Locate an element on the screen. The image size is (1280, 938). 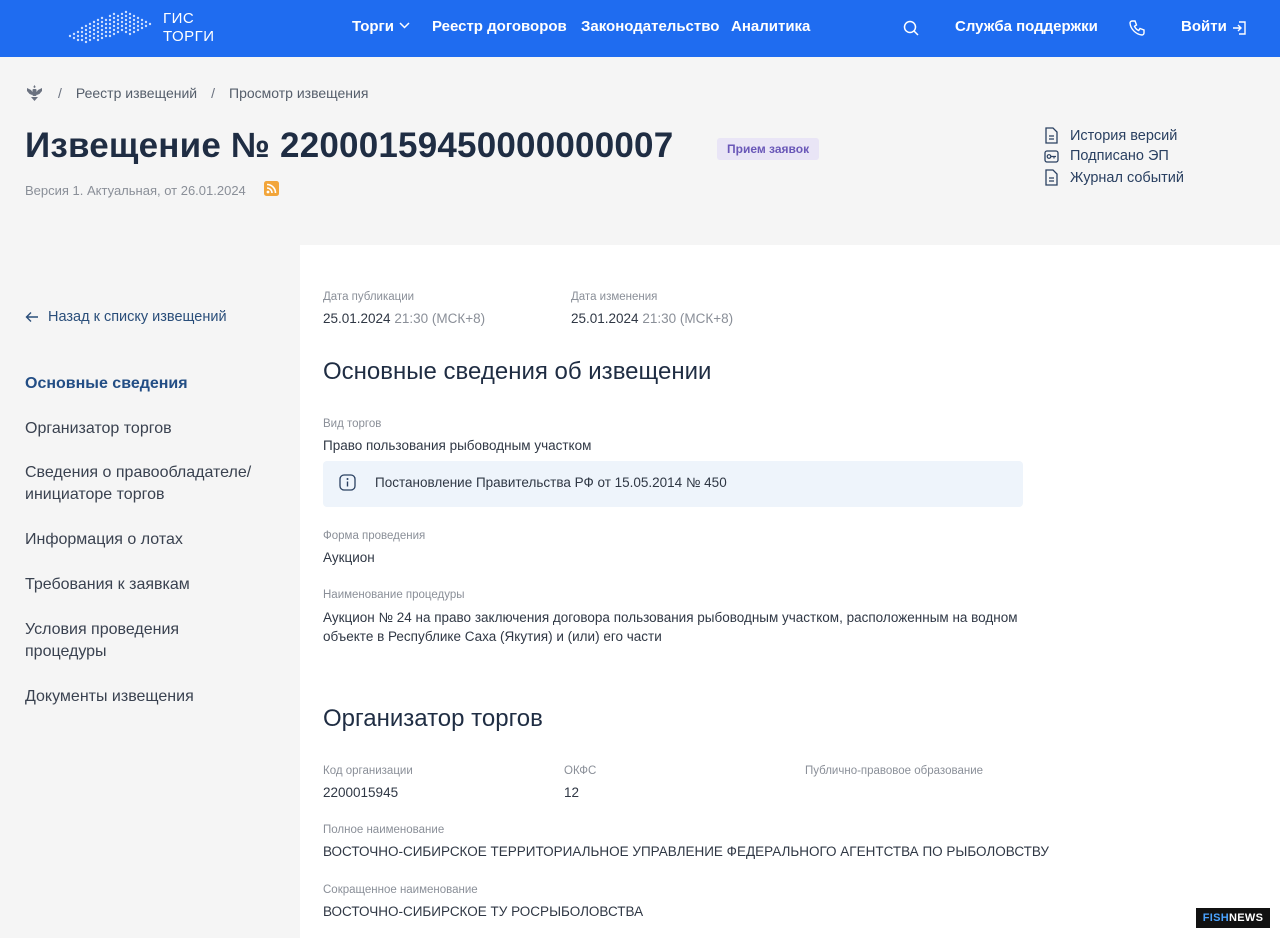
fishnews-watermark: FISHNEWS is located at coordinates (1233, 918).